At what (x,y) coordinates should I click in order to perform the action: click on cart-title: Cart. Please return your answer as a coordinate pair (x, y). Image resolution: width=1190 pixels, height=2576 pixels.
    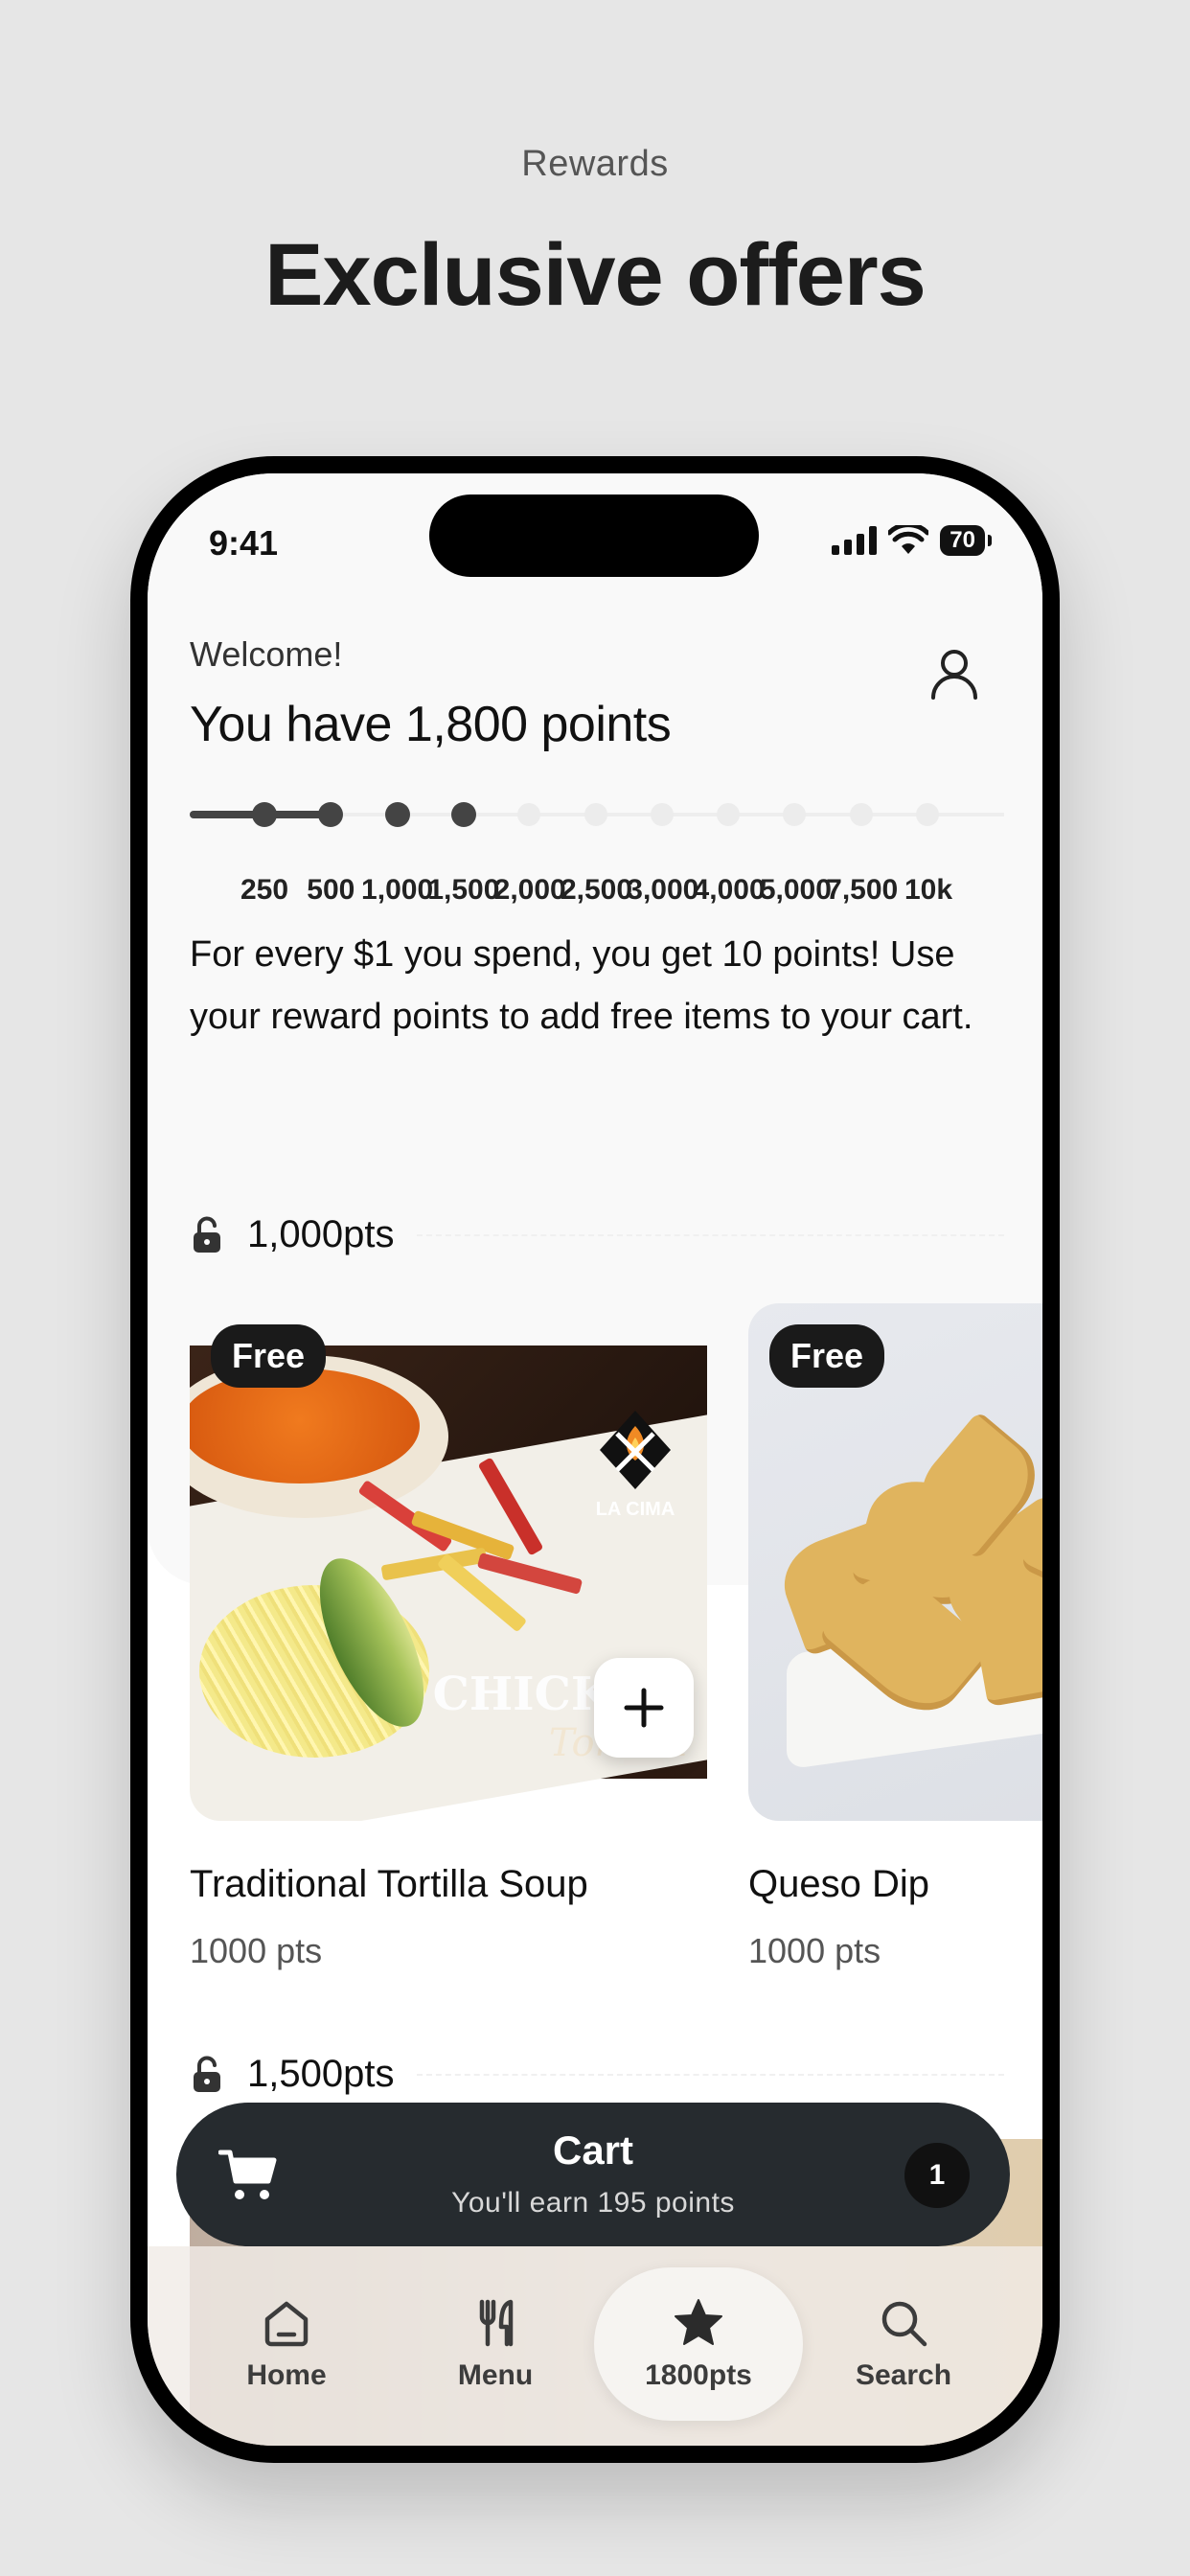
    Looking at the image, I should click on (593, 2150).